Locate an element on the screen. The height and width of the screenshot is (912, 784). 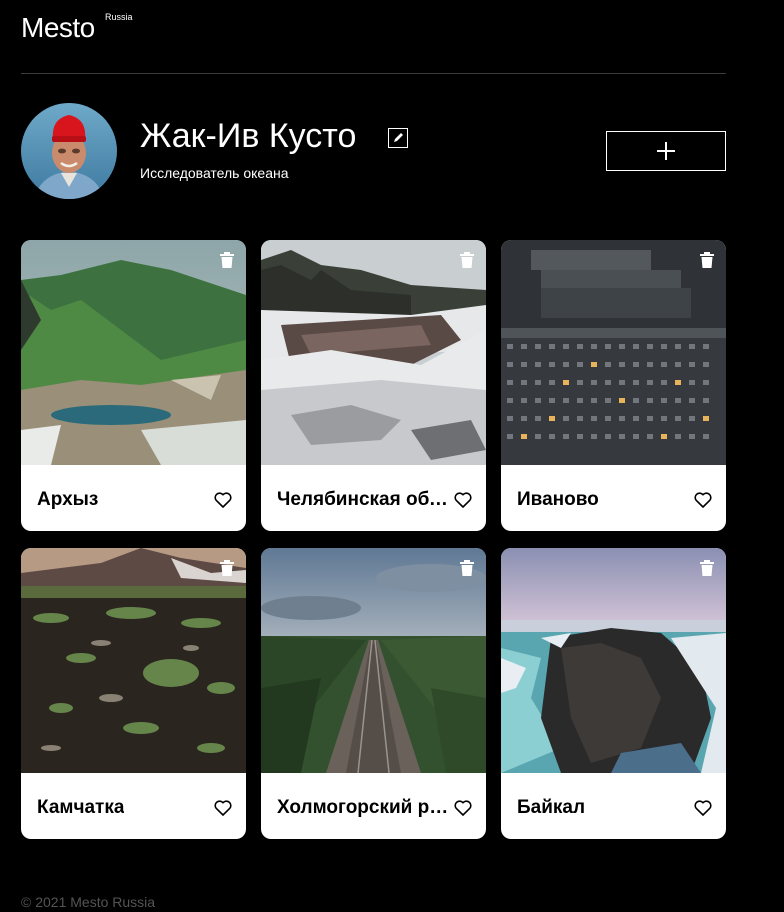
card-footer: Байкал is located at coordinates (613, 808).